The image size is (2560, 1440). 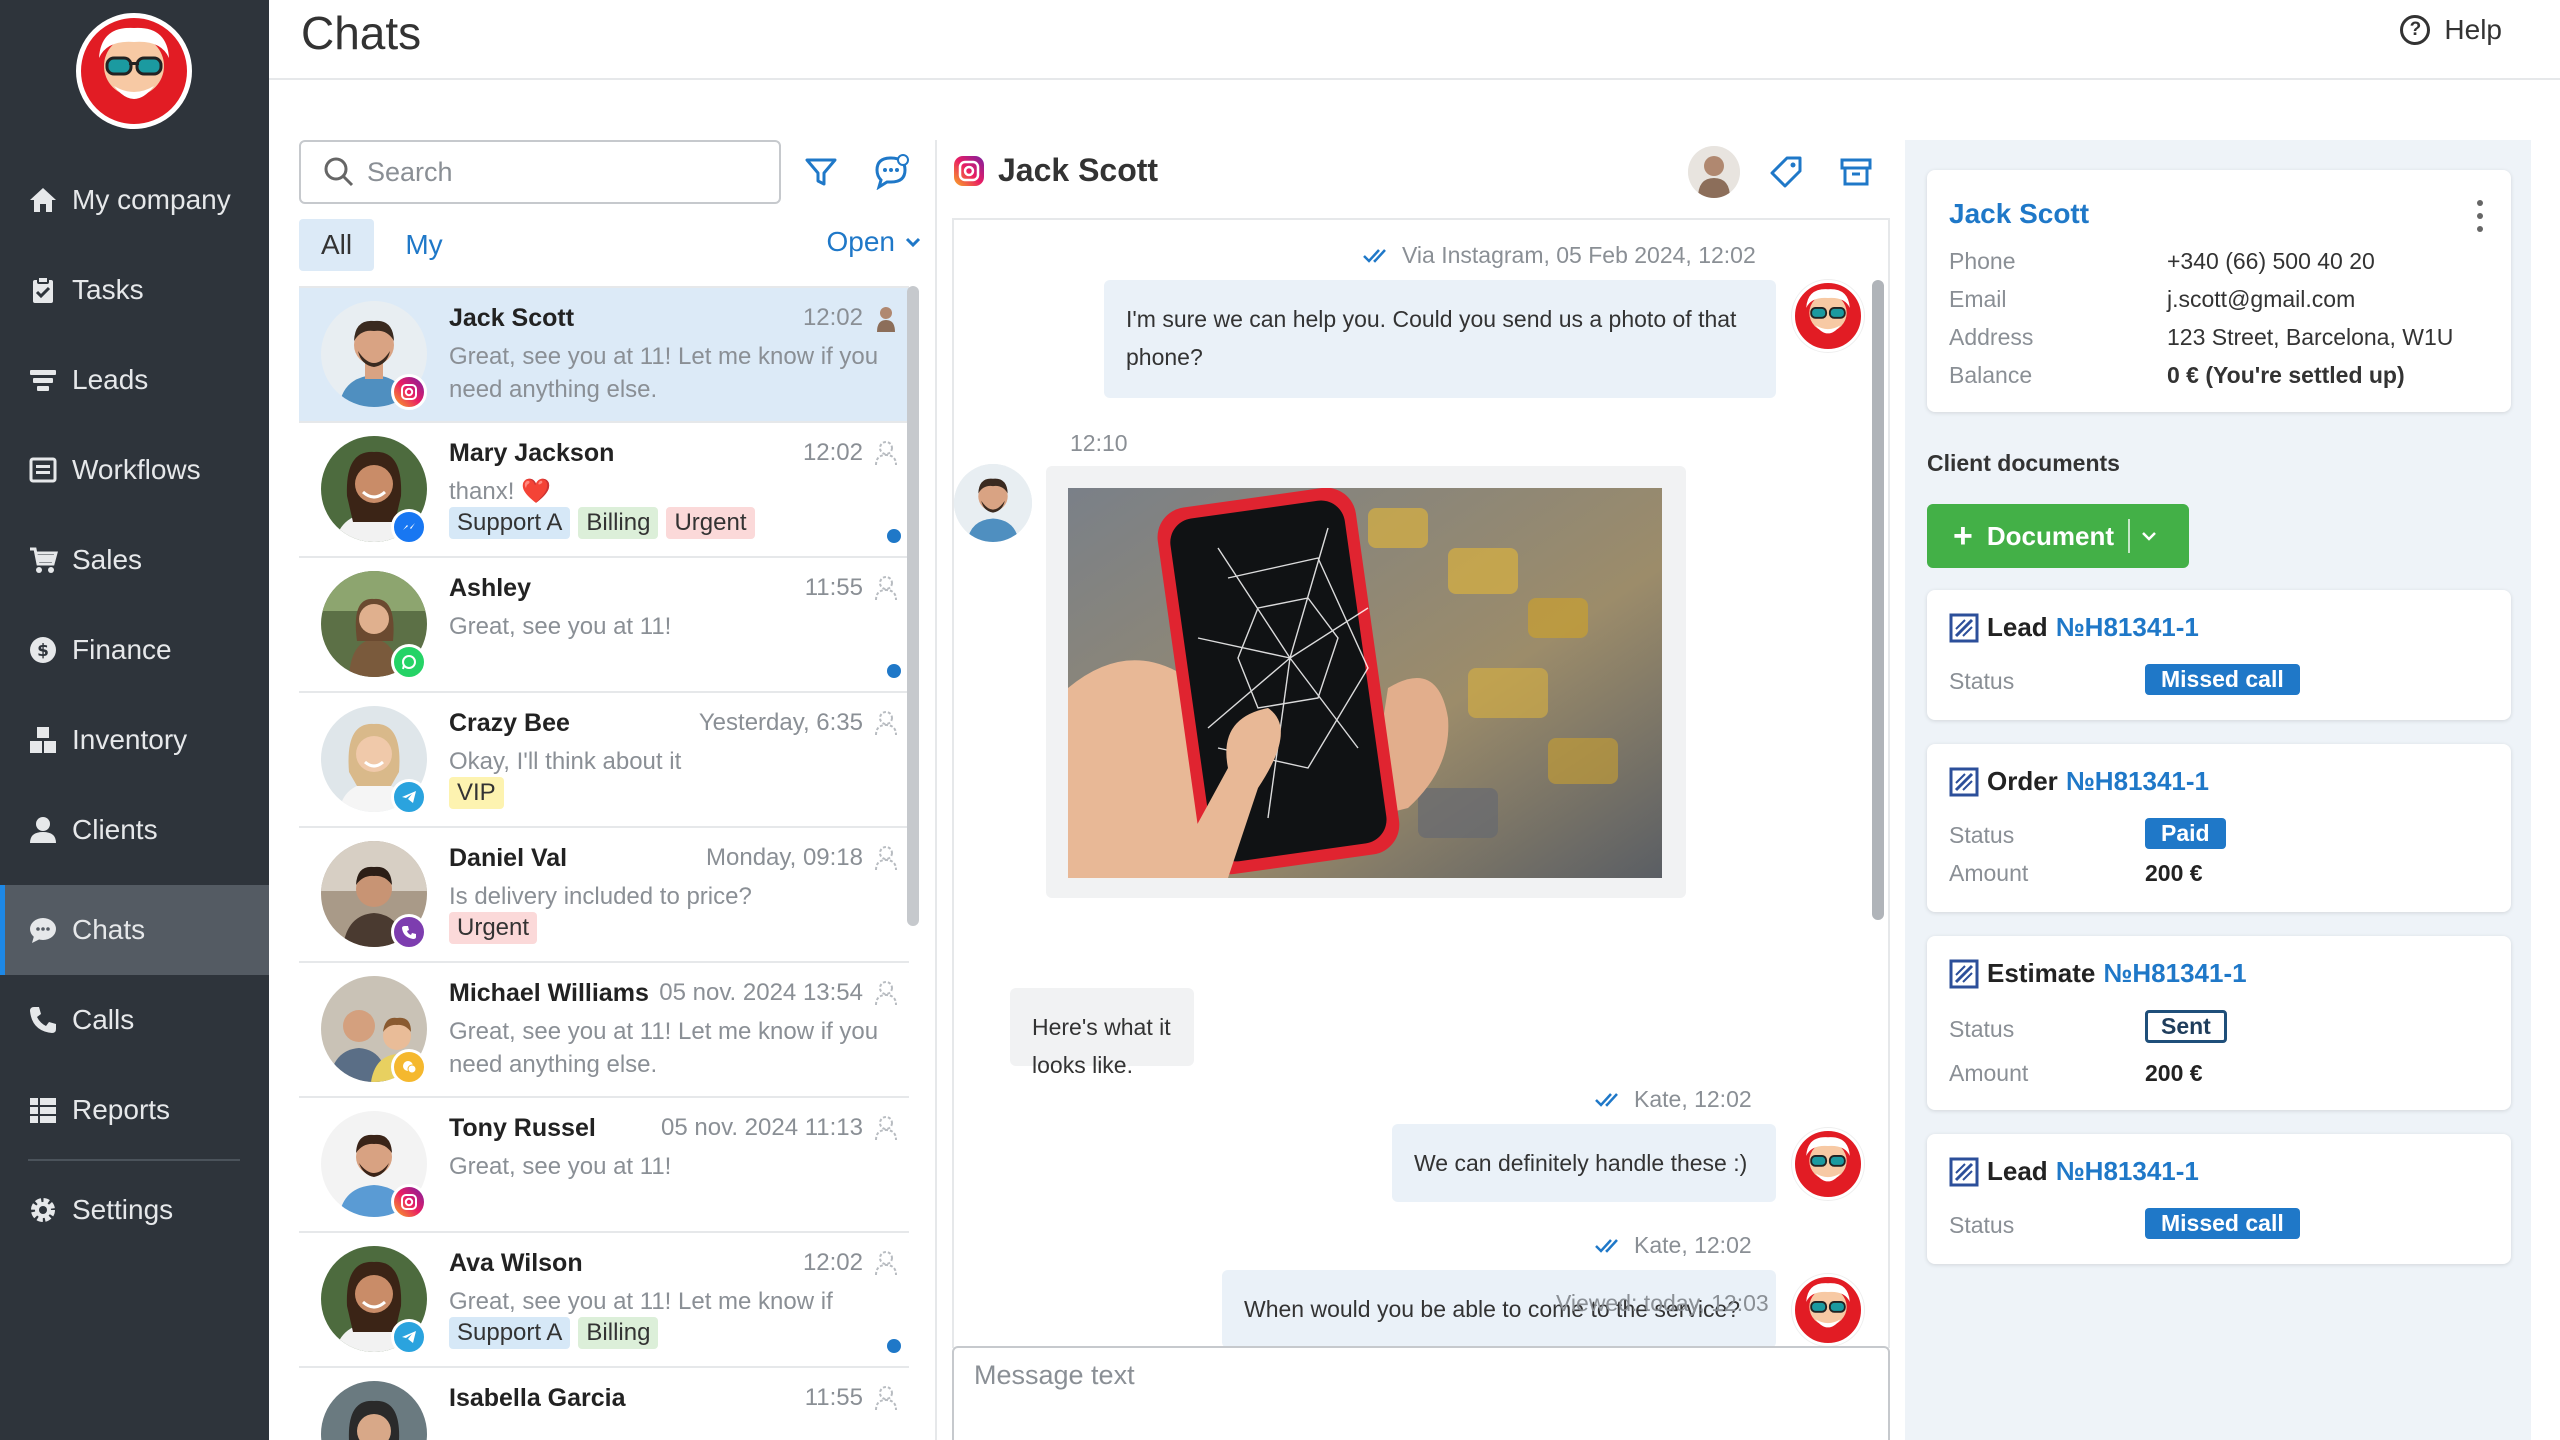 What do you see at coordinates (43, 380) in the screenshot?
I see `funnel-icon` at bounding box center [43, 380].